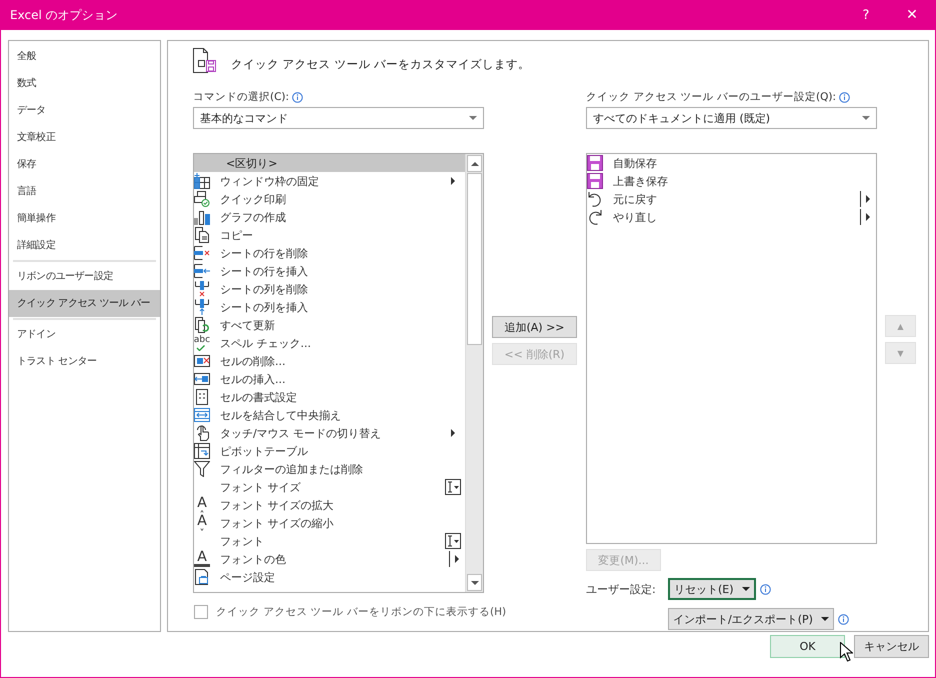 The image size is (936, 678). What do you see at coordinates (329, 469) in the screenshot?
I see `command-item: フィルターの追加または削除` at bounding box center [329, 469].